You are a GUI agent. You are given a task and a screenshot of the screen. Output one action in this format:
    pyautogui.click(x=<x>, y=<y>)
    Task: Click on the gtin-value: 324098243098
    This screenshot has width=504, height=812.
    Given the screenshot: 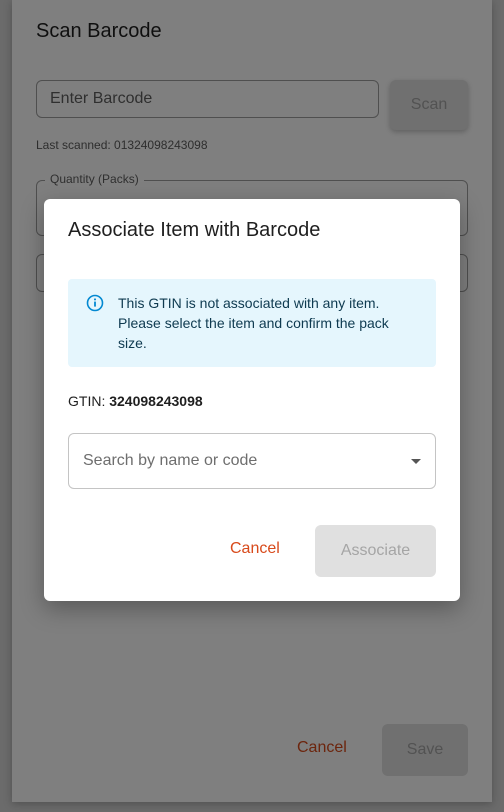 What is the action you would take?
    pyautogui.click(x=156, y=401)
    